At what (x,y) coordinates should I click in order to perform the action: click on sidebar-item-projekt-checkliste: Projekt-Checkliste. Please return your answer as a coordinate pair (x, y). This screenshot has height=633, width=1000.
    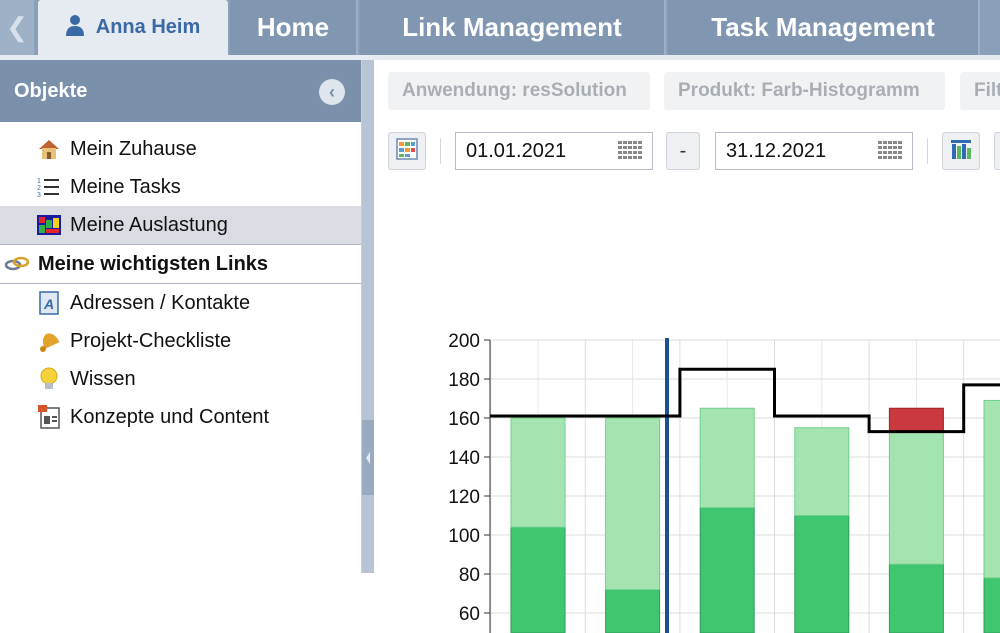
    Looking at the image, I should click on (180, 341).